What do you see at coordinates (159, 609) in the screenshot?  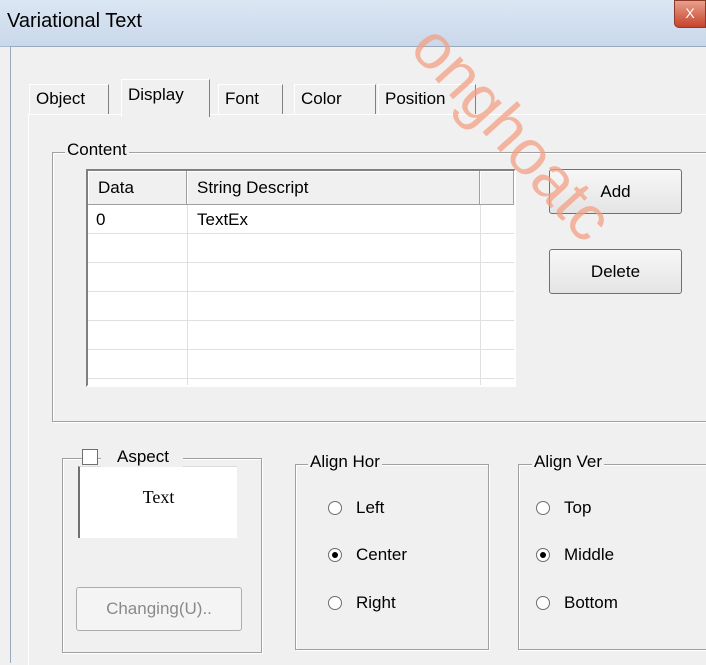 I see `changing-button: Changing(U)..` at bounding box center [159, 609].